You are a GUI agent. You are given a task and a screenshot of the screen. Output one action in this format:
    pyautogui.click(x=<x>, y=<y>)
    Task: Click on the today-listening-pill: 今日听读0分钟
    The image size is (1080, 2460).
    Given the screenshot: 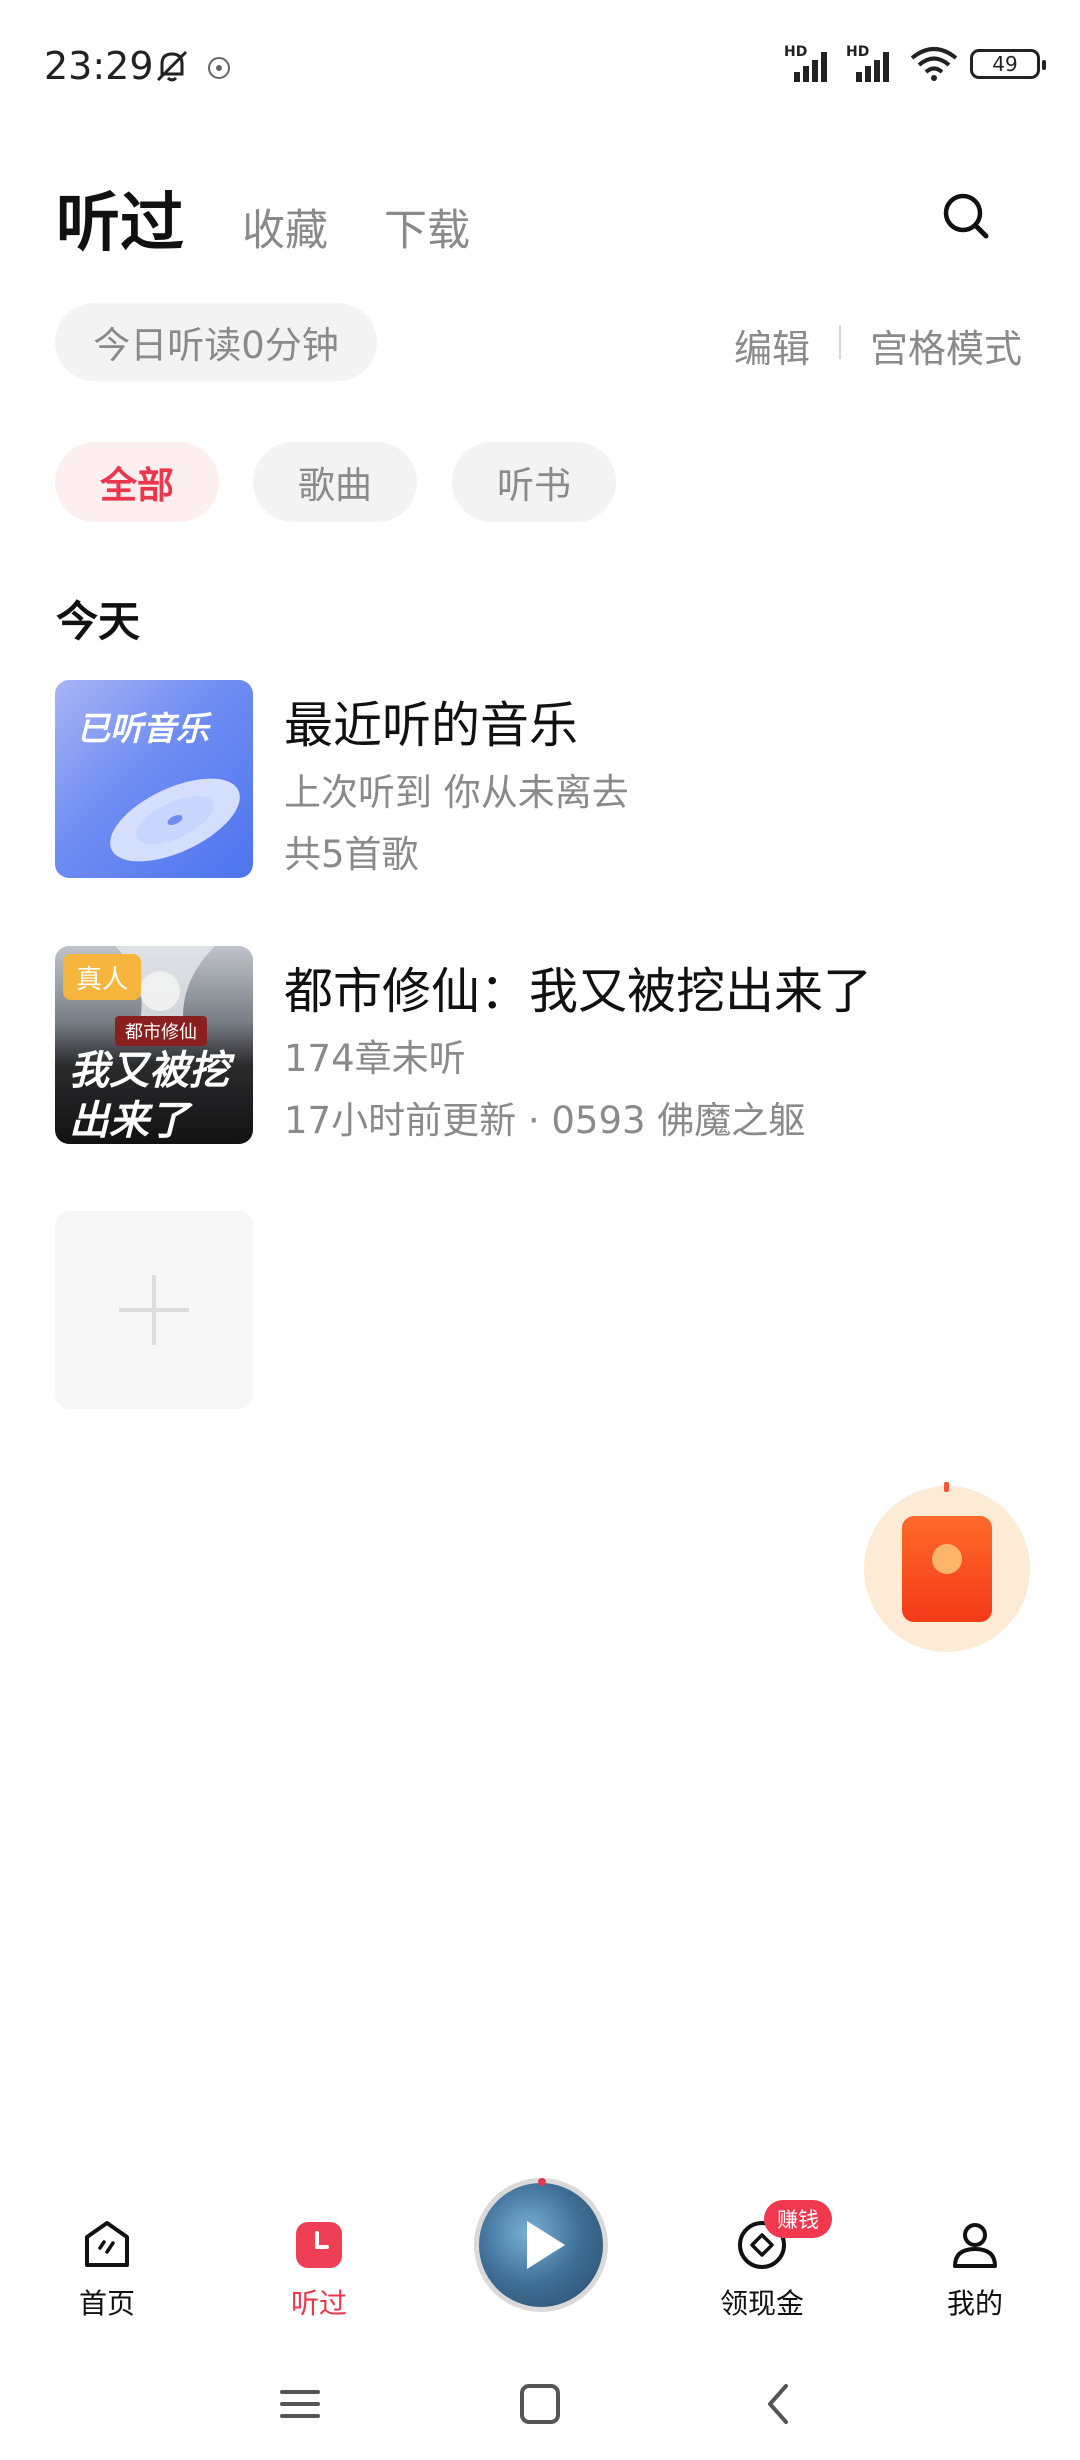 What is the action you would take?
    pyautogui.click(x=216, y=342)
    